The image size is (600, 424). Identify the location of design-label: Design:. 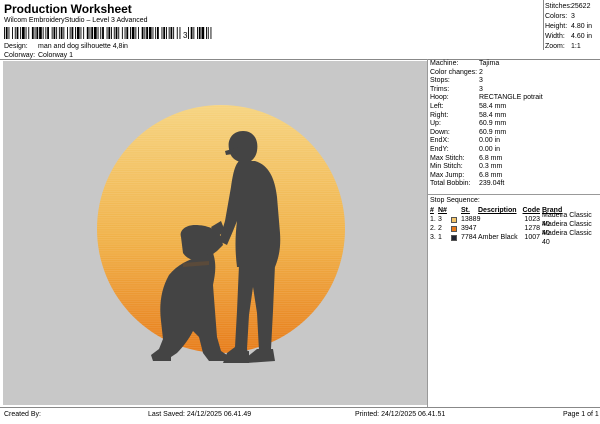
(16, 46).